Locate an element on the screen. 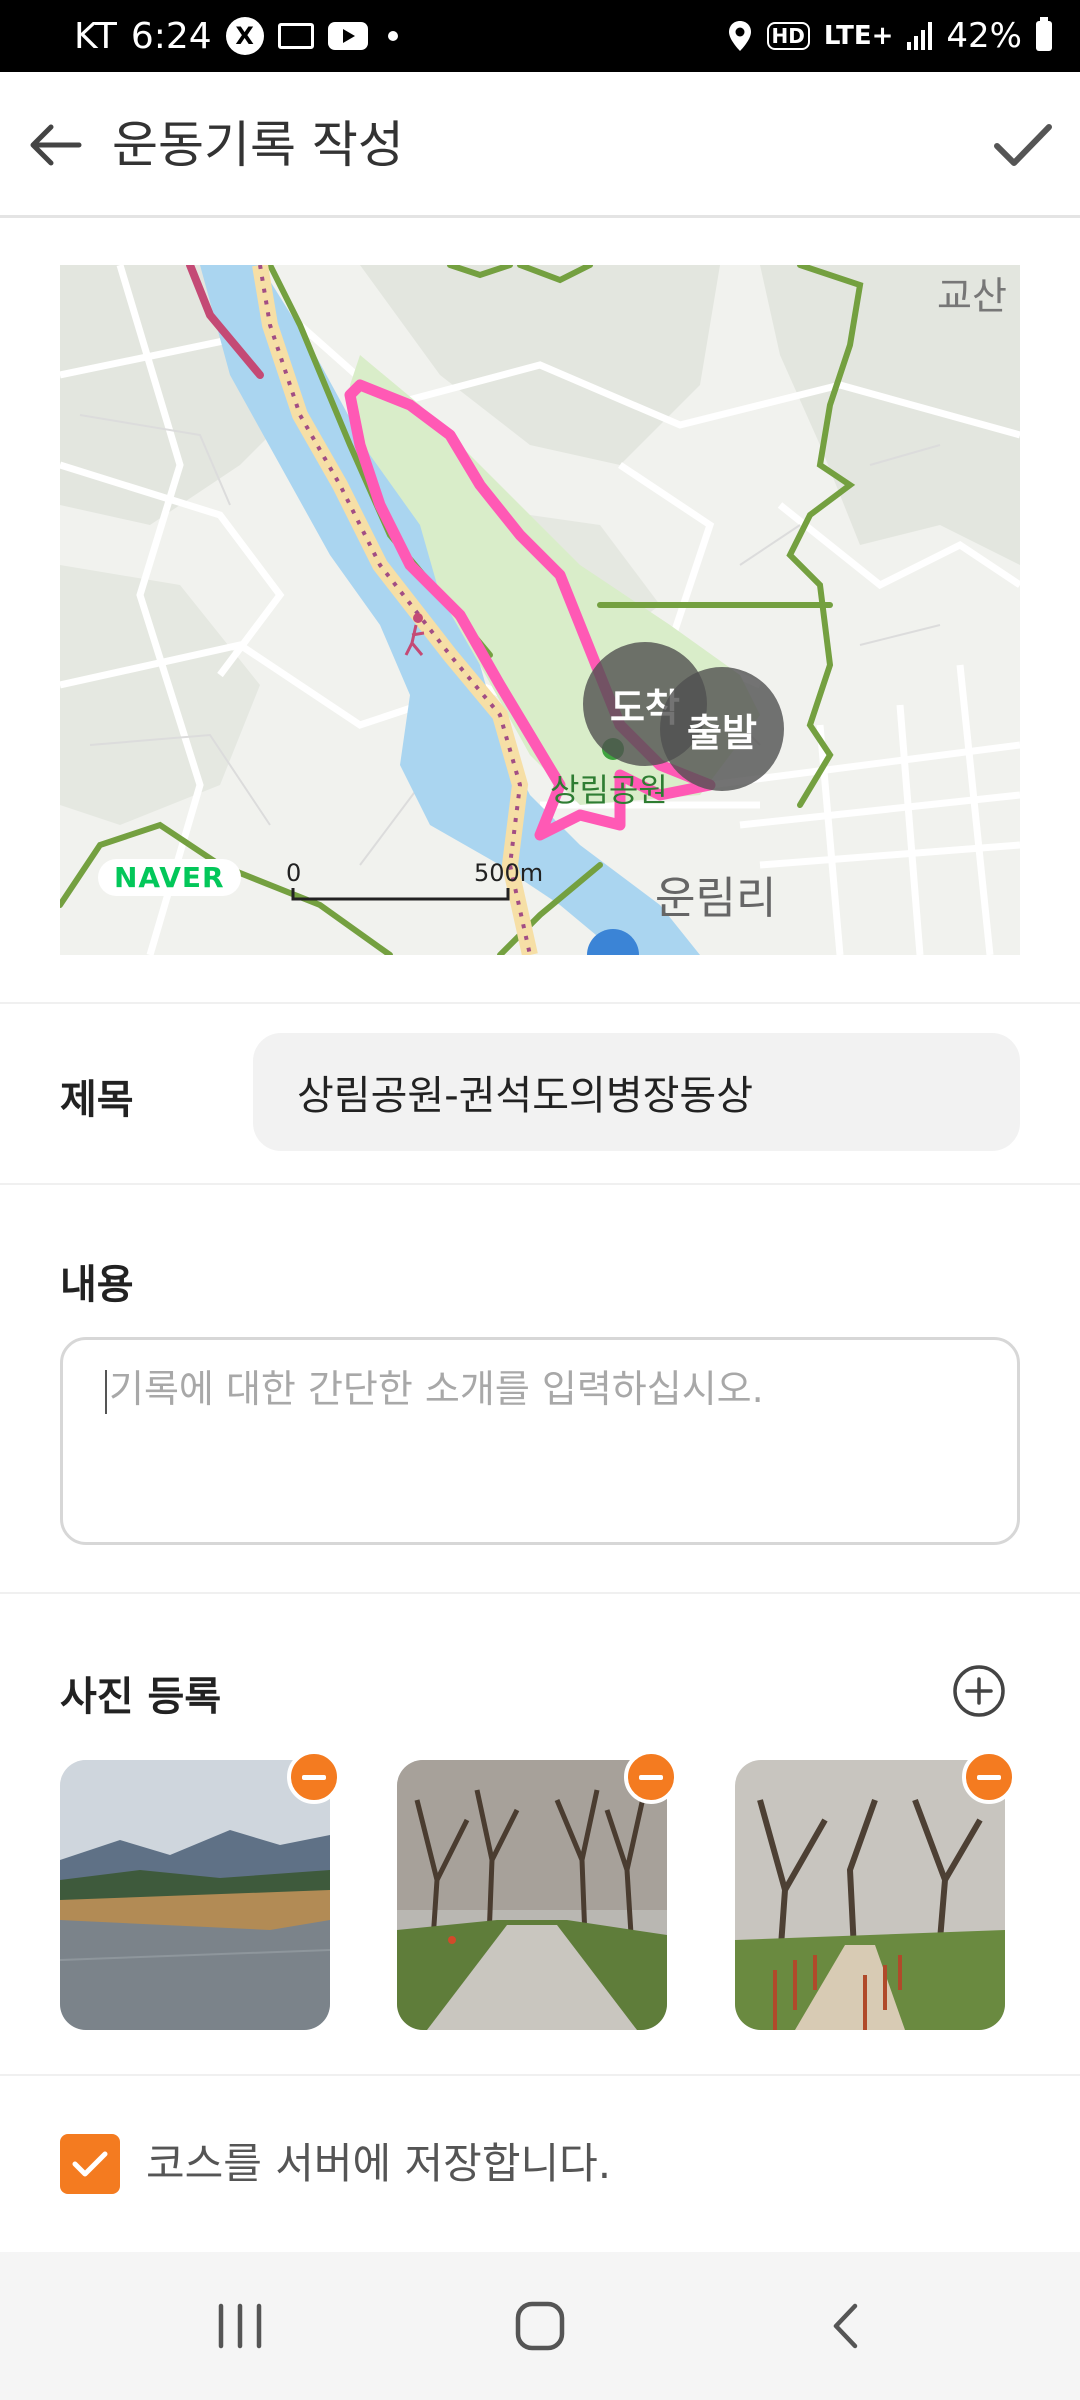 The image size is (1080, 2400). app-notification-icon: X is located at coordinates (244, 36).